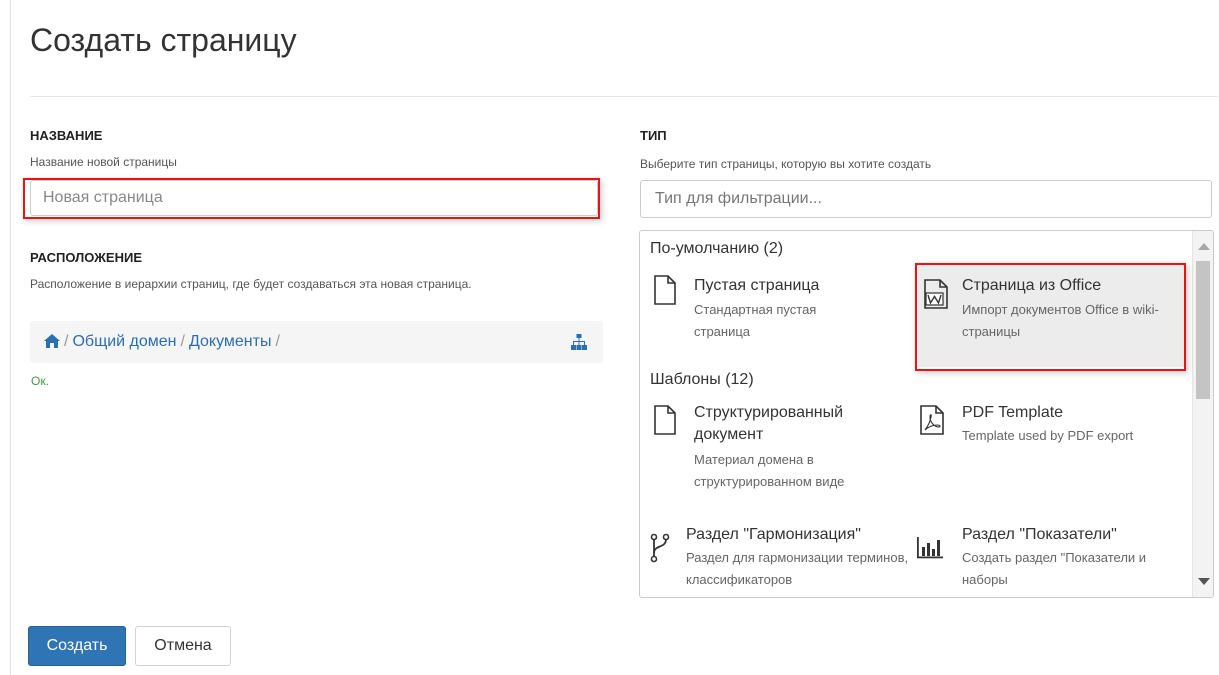  What do you see at coordinates (1204, 246) in the screenshot?
I see `scroll-up-arrow-icon` at bounding box center [1204, 246].